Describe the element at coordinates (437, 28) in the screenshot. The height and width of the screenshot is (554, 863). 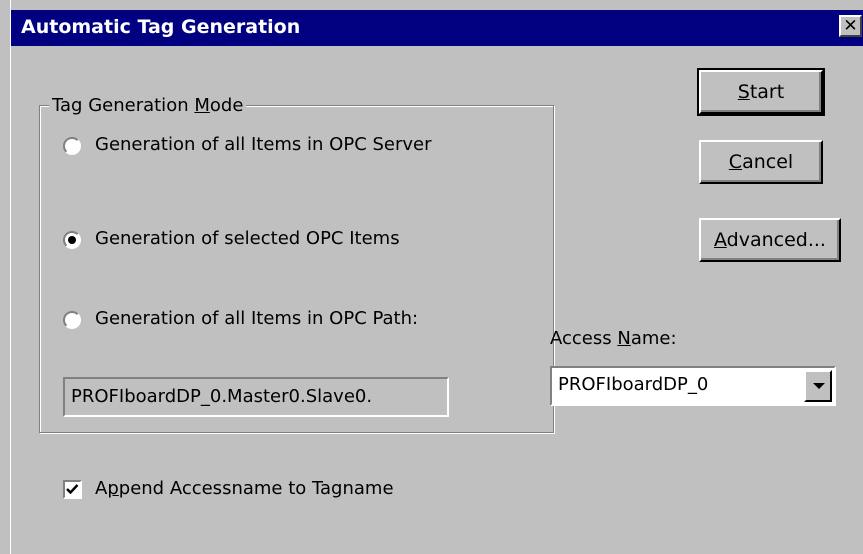
I see `title-bar: Automatic Tag Generation ✕` at that location.